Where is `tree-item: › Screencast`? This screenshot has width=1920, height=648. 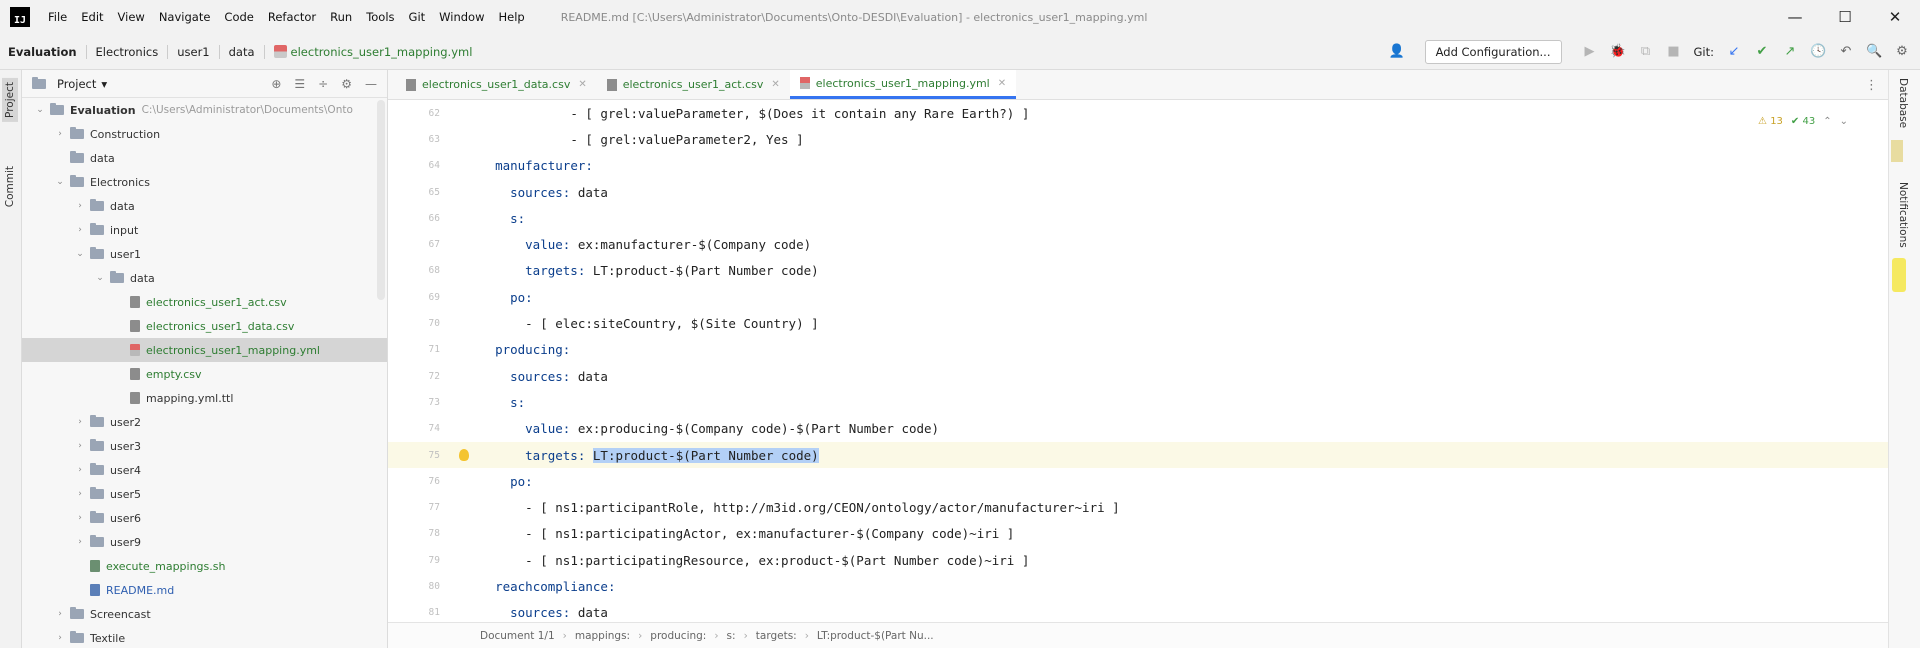
tree-item: › Screencast is located at coordinates (204, 614).